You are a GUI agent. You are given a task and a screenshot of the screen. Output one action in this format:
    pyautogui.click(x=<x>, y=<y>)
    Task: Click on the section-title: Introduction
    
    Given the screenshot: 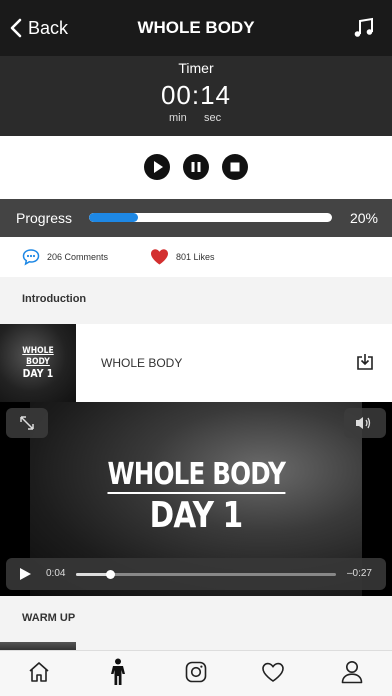 What is the action you would take?
    pyautogui.click(x=54, y=299)
    